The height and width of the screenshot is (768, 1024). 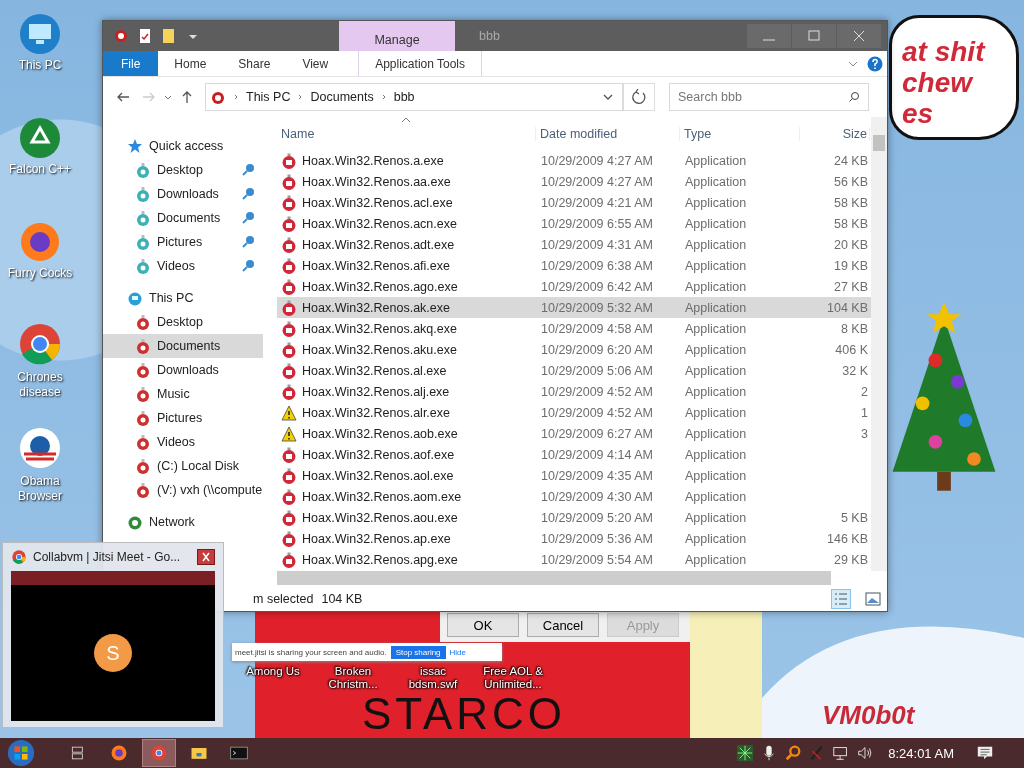 I want to click on file-row: Hoax.Win32.Renos.akq.exe 10/29/2009 4:58 AM Application 8 KB, so click(x=574, y=328).